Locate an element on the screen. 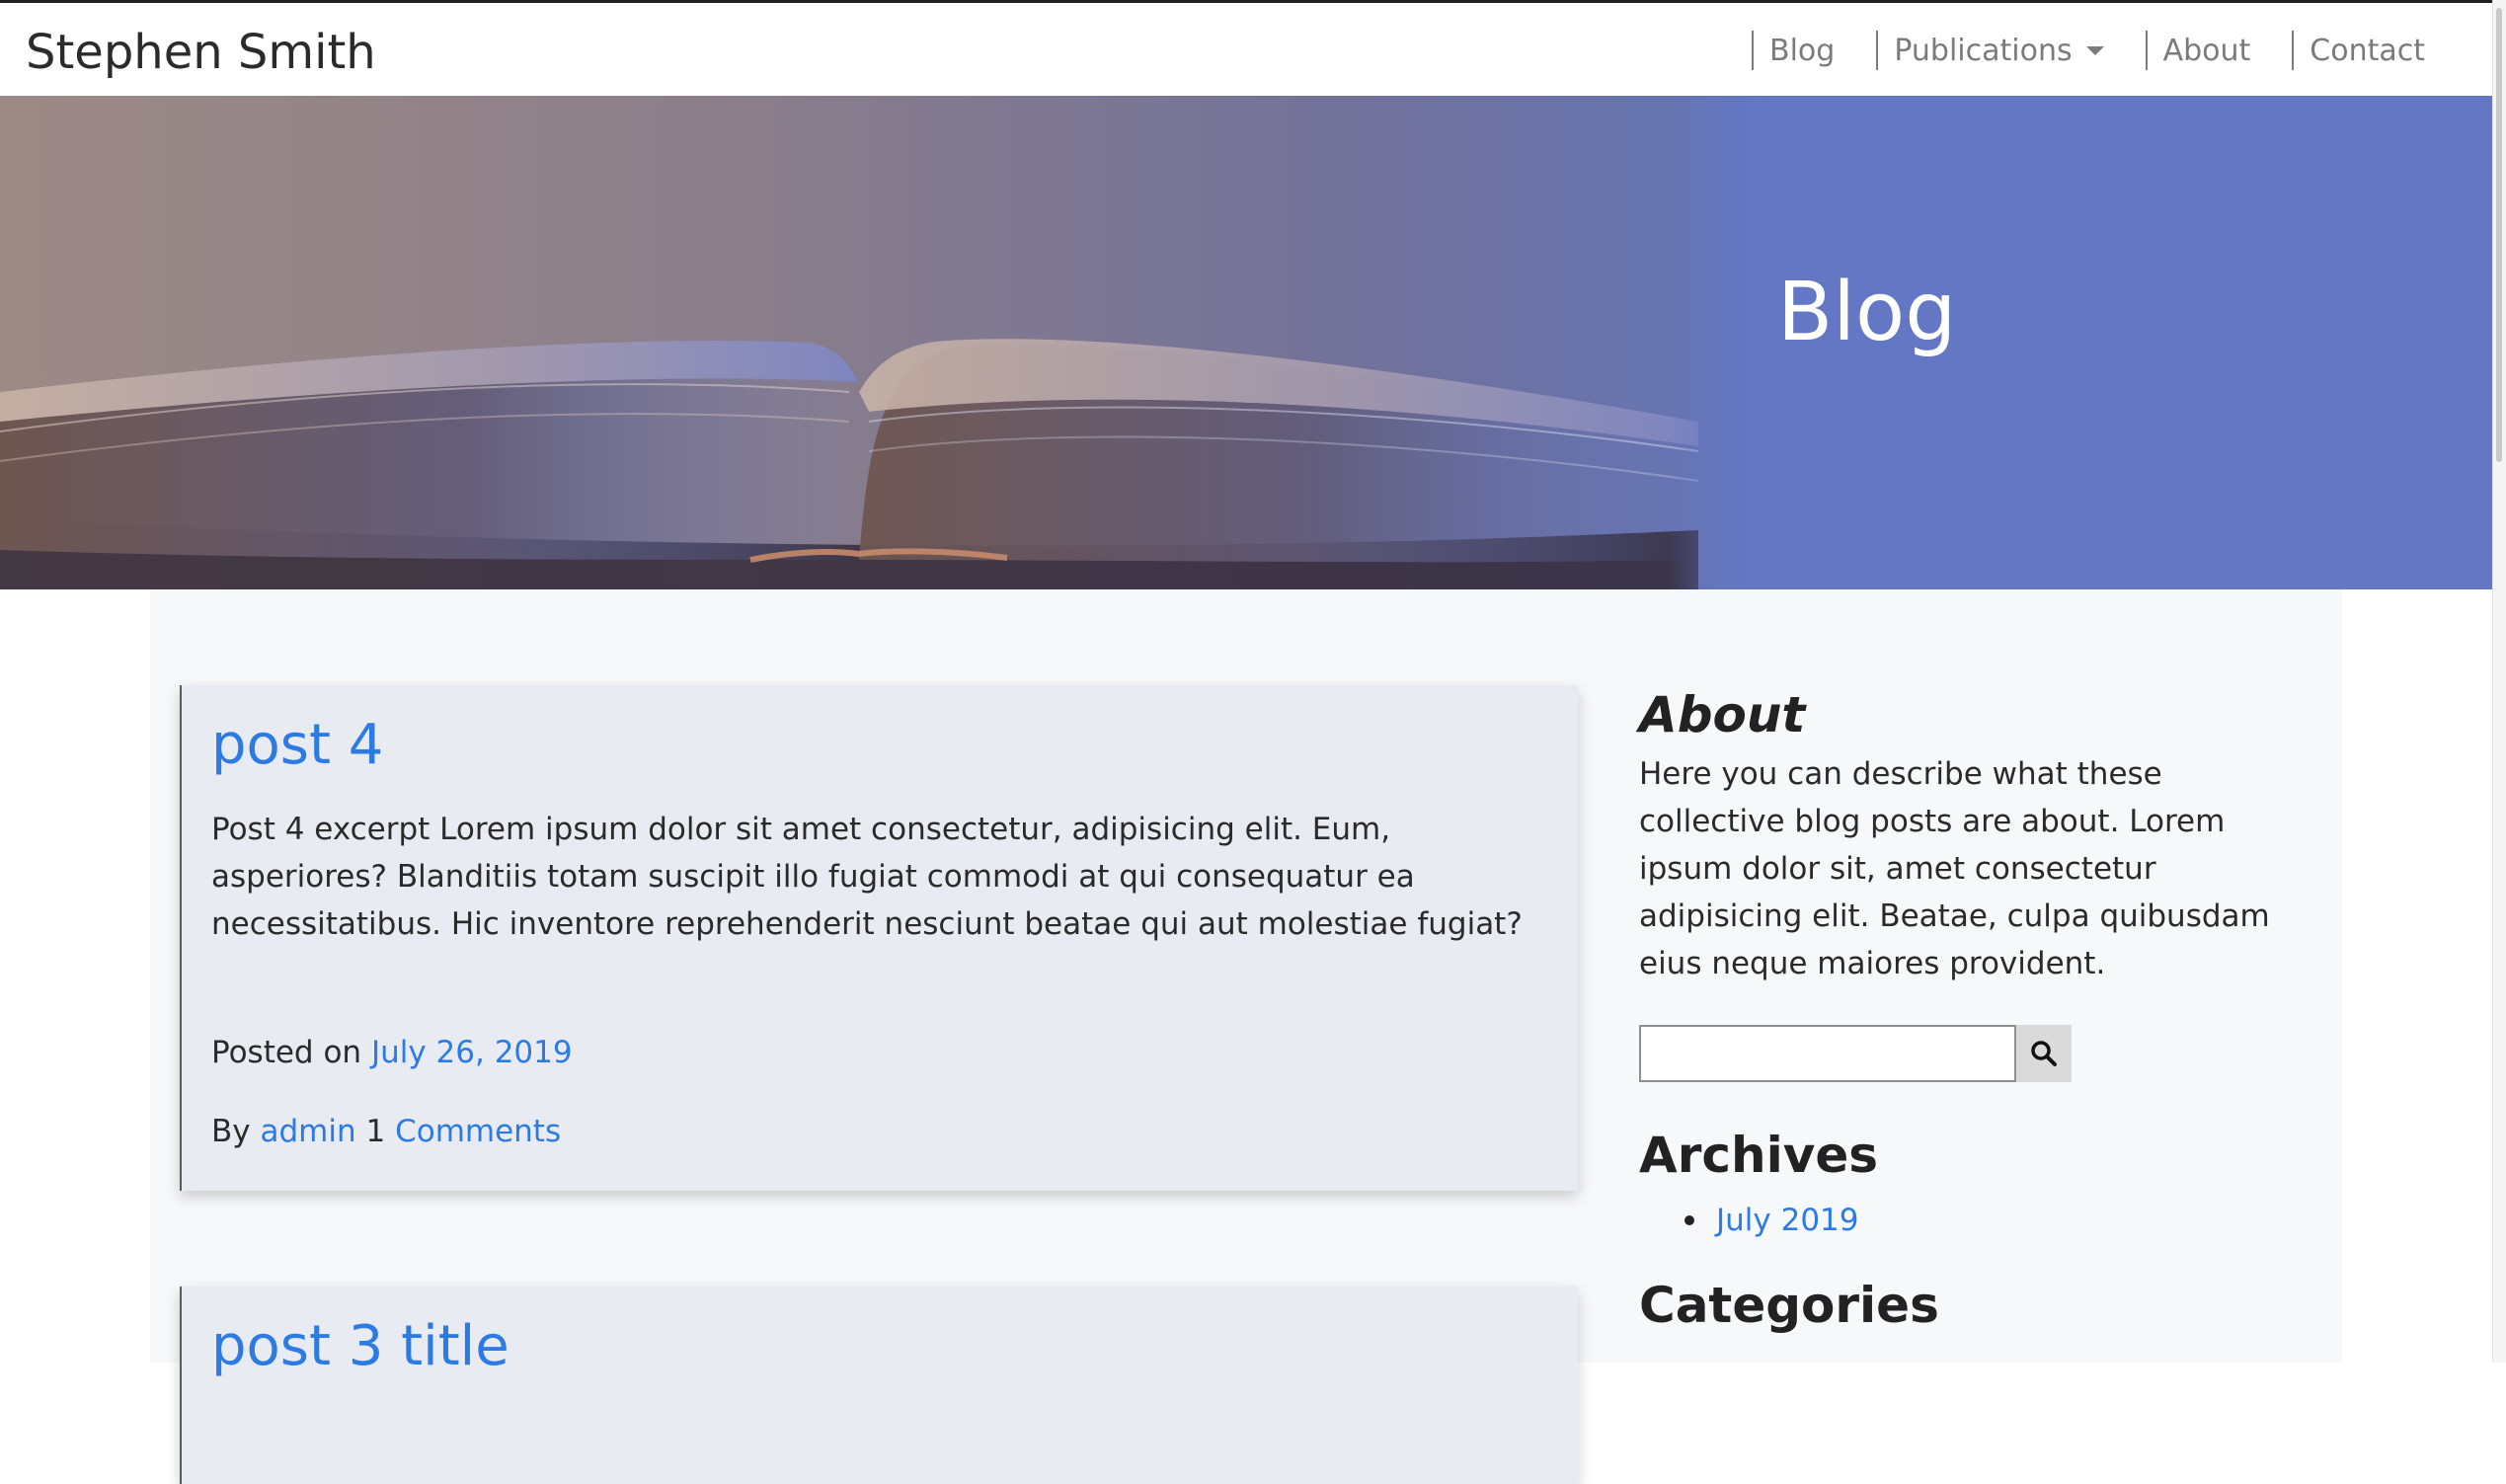 This screenshot has width=2506, height=1484. posted-on-label: Posted on is located at coordinates (286, 1053).